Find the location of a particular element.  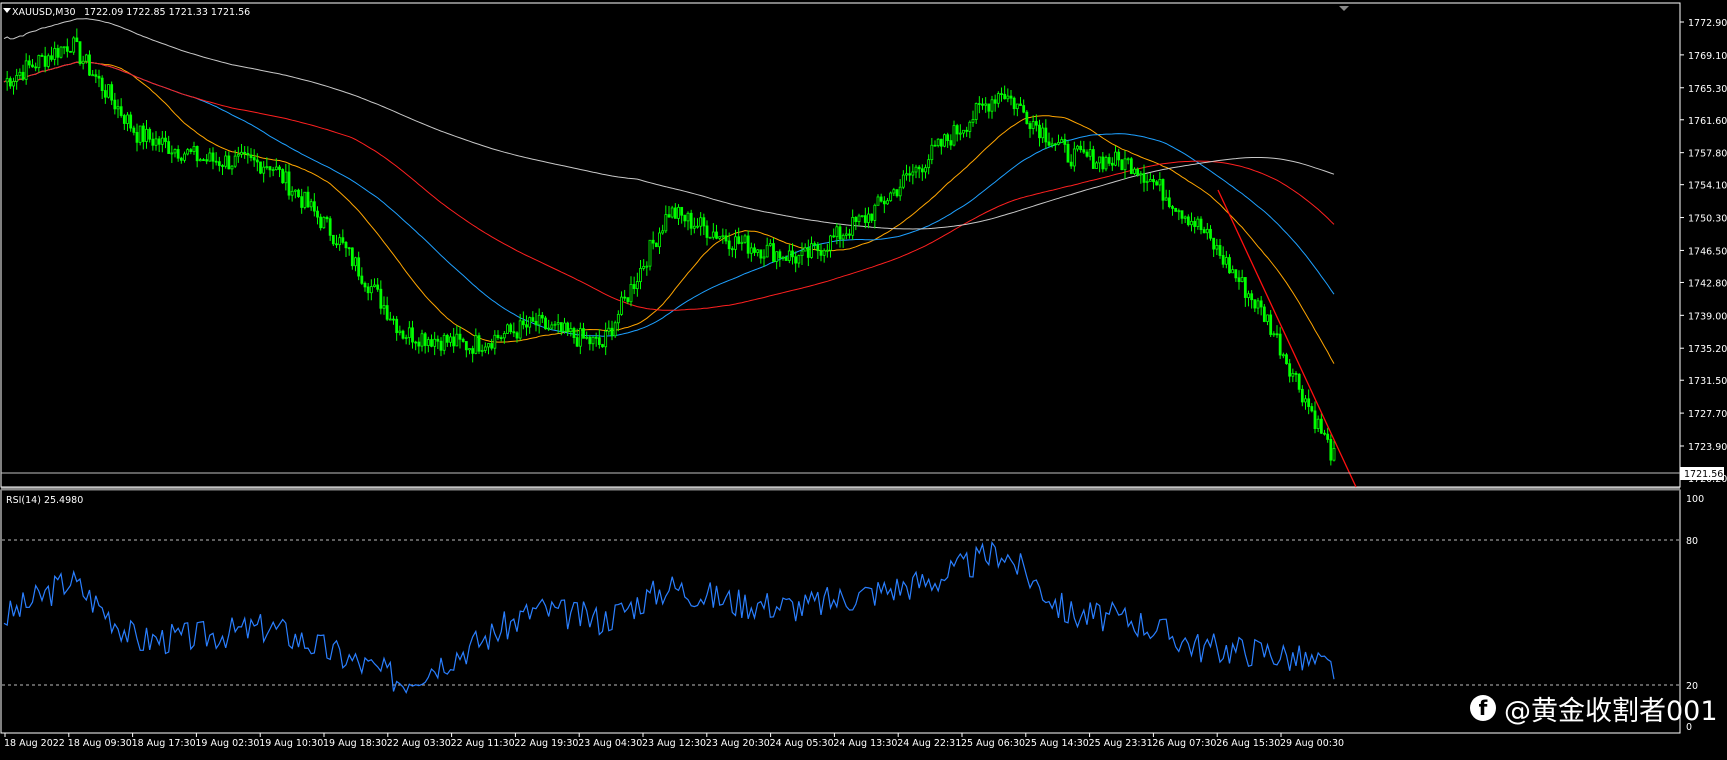

price-tick-label: 1757.80 is located at coordinates (1707, 154).